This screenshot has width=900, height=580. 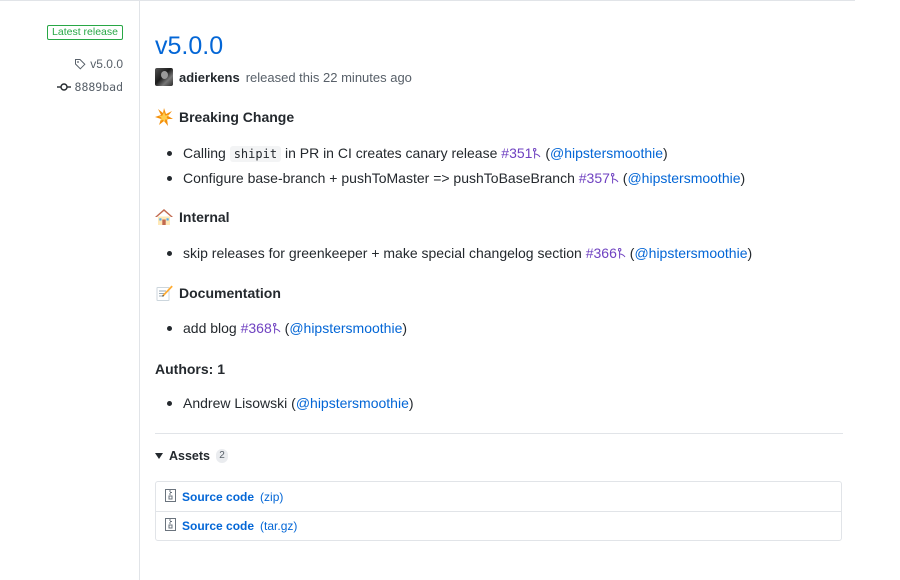 I want to click on release-author: adierkens, so click(x=209, y=77).